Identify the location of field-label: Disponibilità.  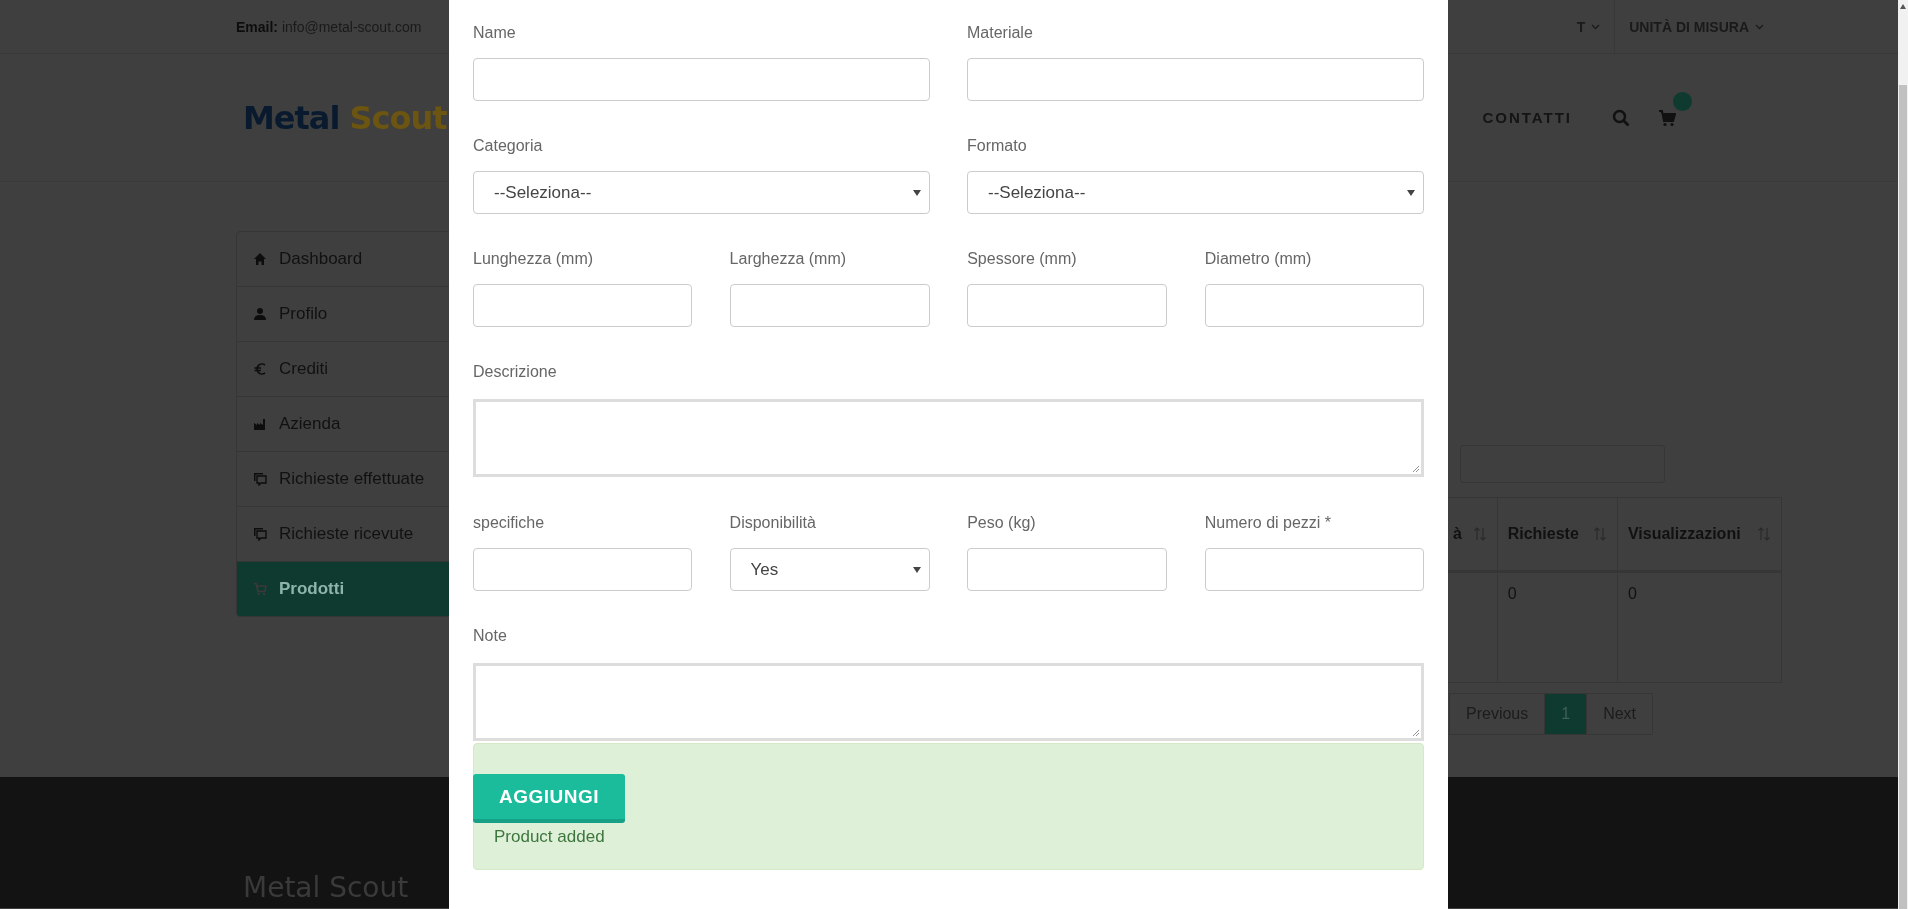
(772, 523).